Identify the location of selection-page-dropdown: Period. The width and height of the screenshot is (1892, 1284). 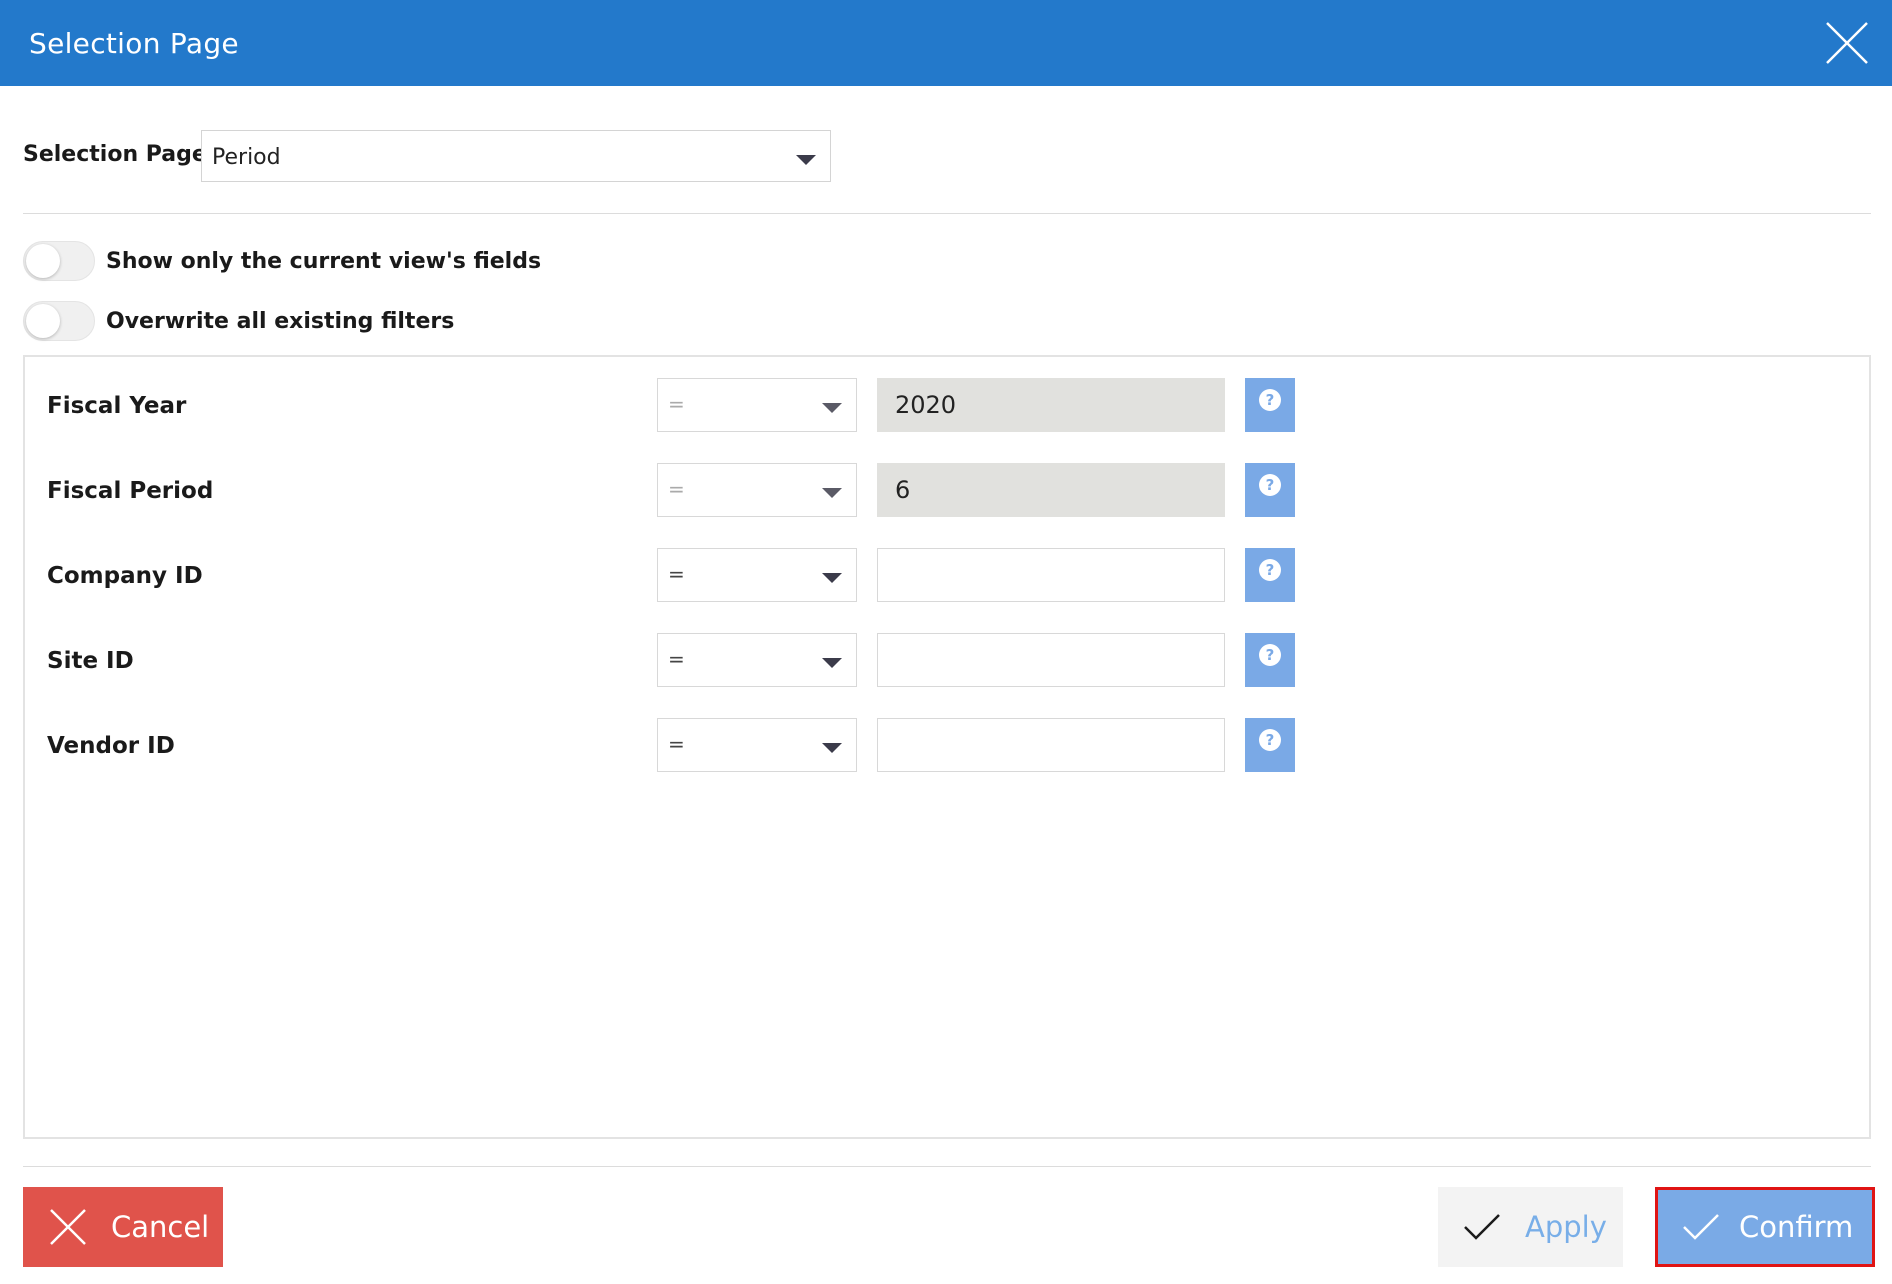
(516, 156).